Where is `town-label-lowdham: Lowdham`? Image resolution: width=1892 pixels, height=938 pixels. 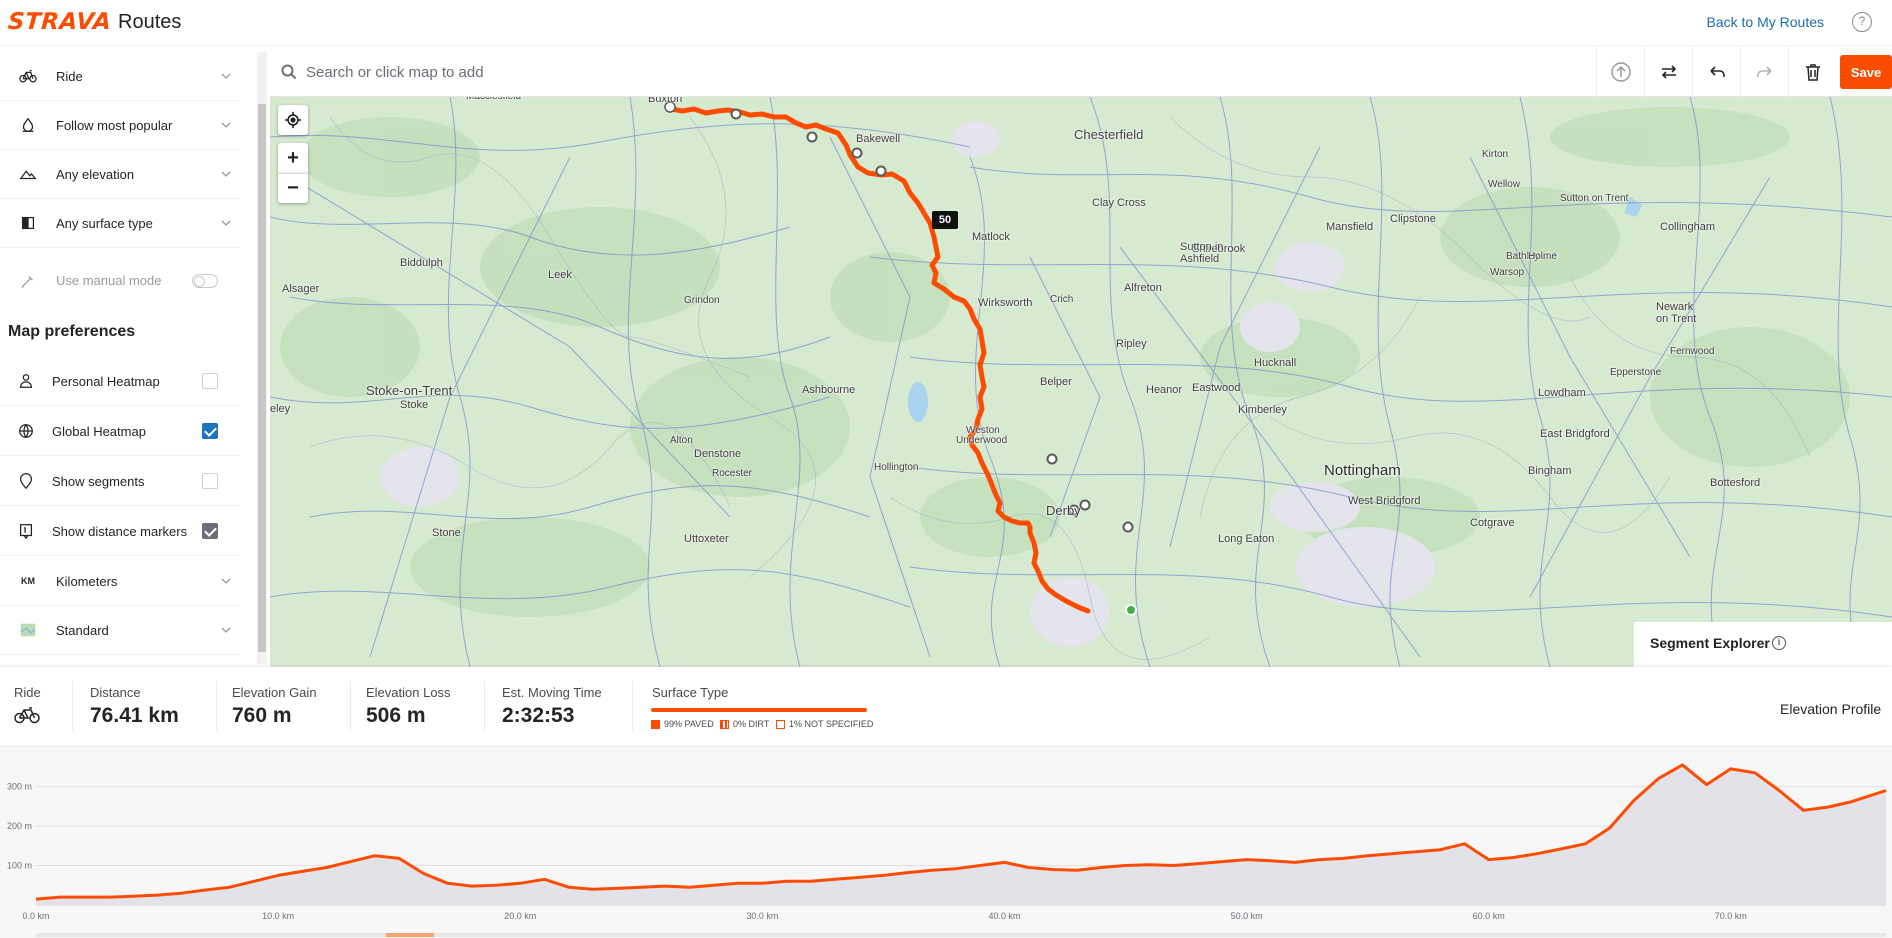
town-label-lowdham: Lowdham is located at coordinates (1562, 393).